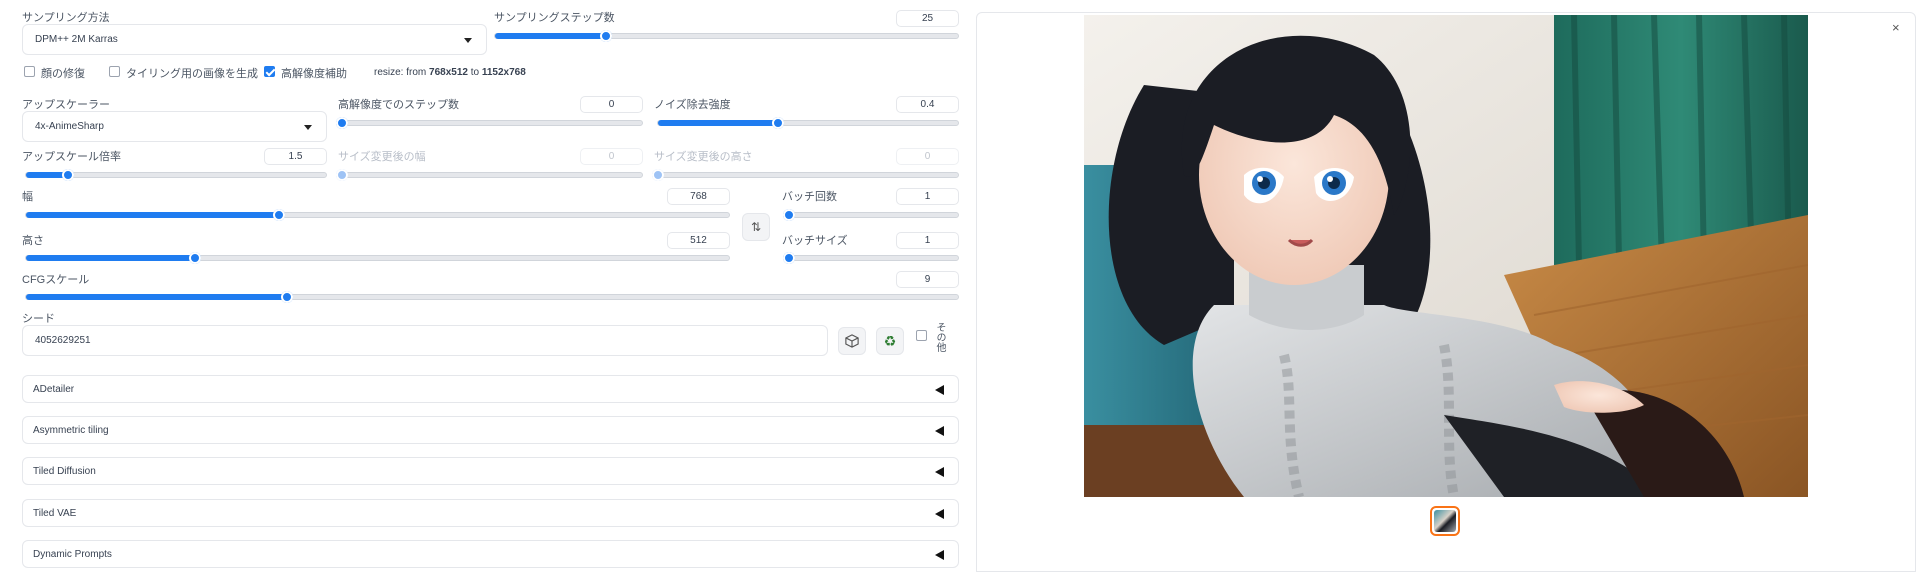 The image size is (1920, 572). Describe the element at coordinates (809, 197) in the screenshot. I see `batch-count-label: バッチ回数` at that location.